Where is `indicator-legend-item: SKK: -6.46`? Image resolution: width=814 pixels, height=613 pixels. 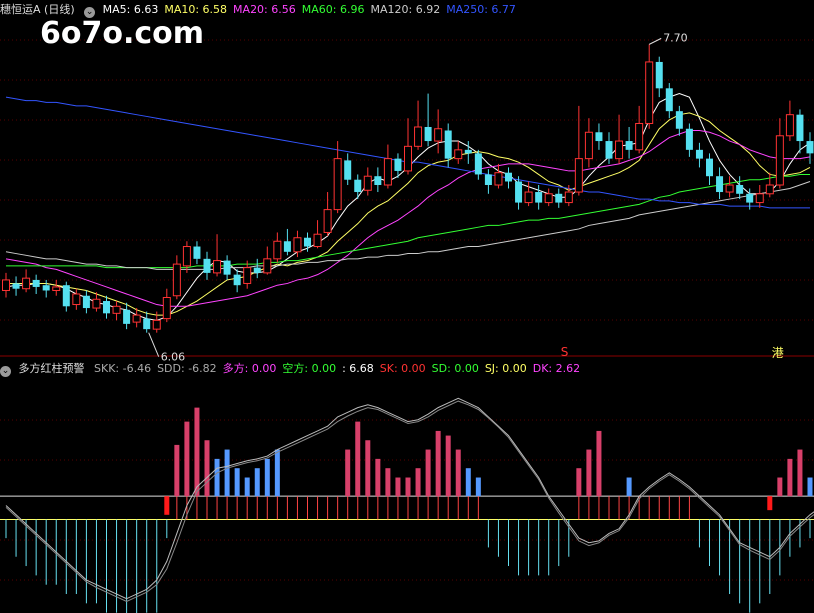
indicator-legend-item: SKK: -6.46 is located at coordinates (123, 368).